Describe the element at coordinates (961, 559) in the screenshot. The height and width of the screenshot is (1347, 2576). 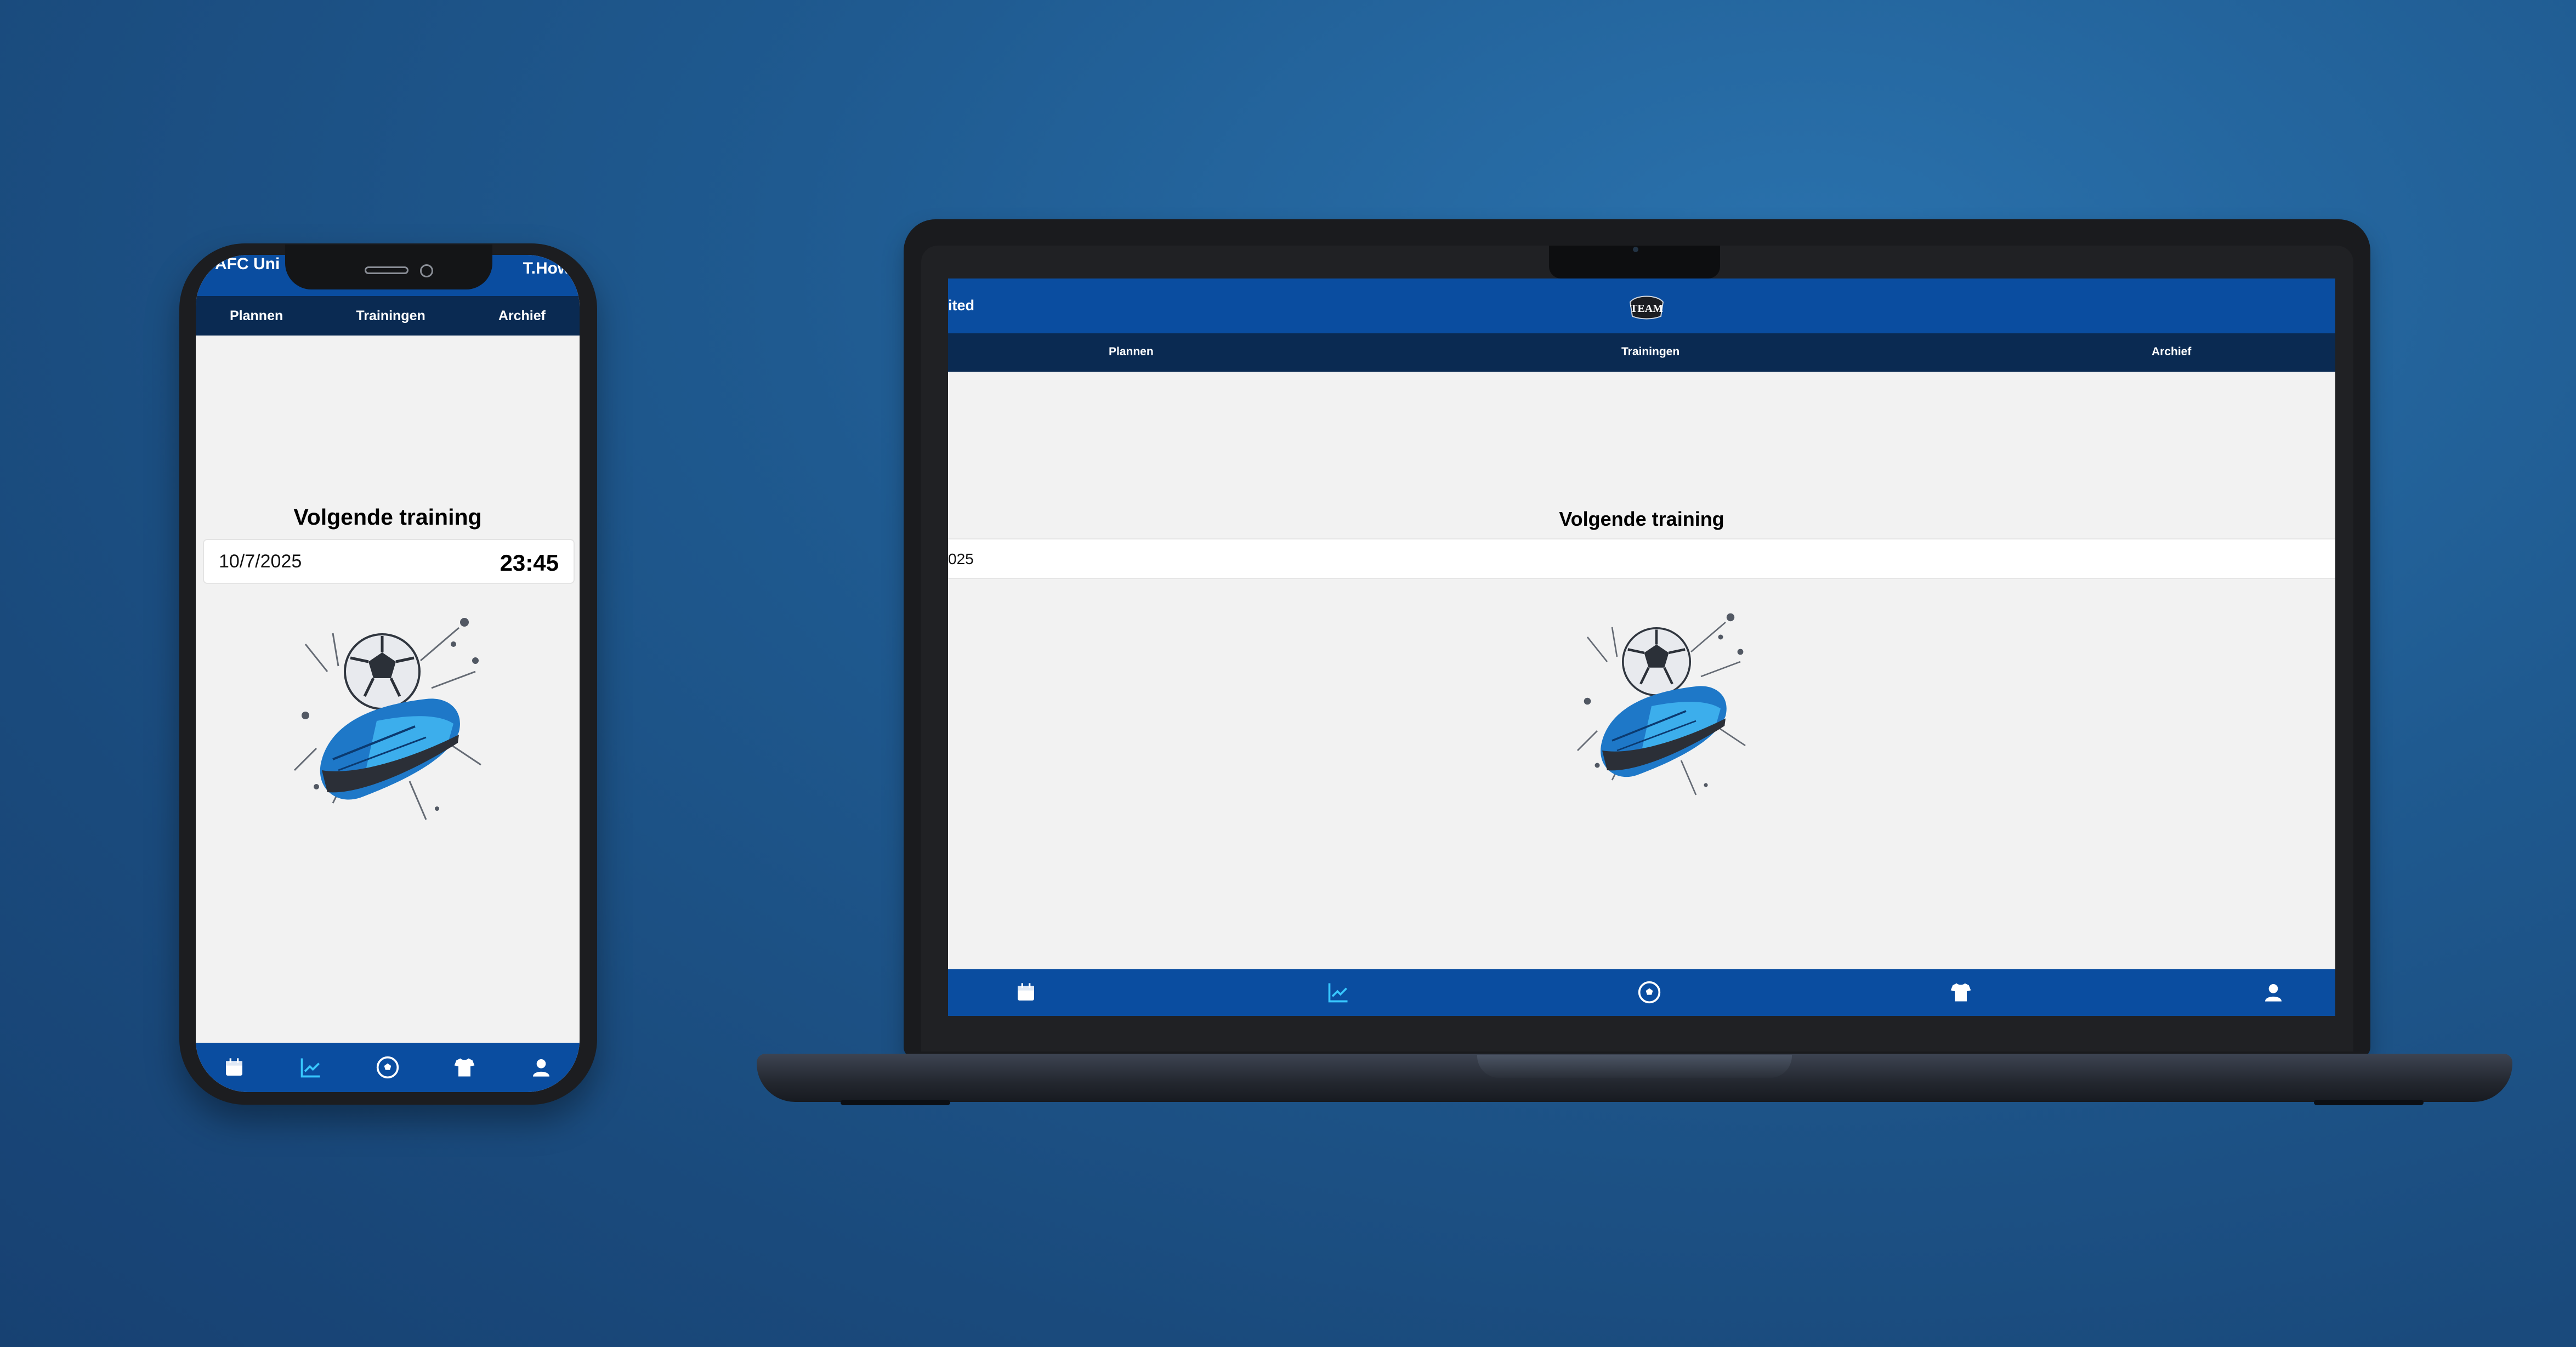
I see `training-date: 025` at that location.